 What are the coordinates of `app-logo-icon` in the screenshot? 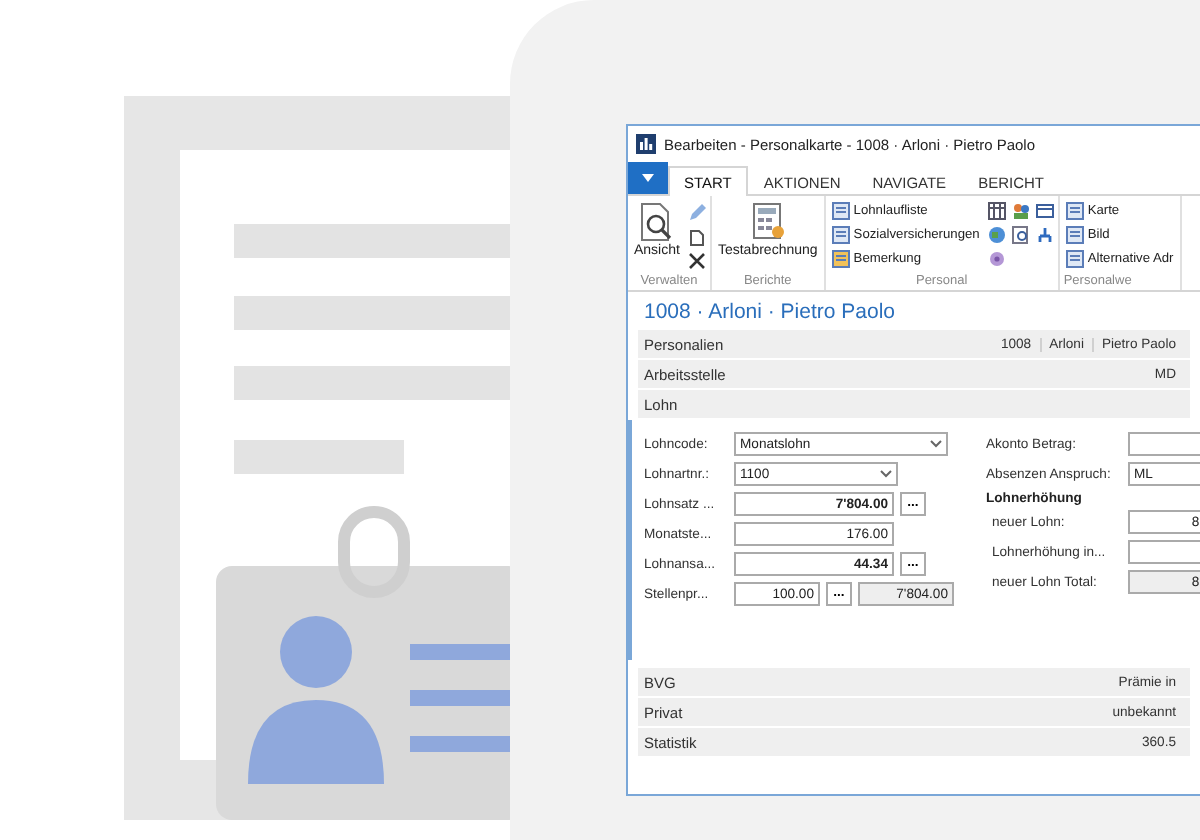 It's located at (646, 144).